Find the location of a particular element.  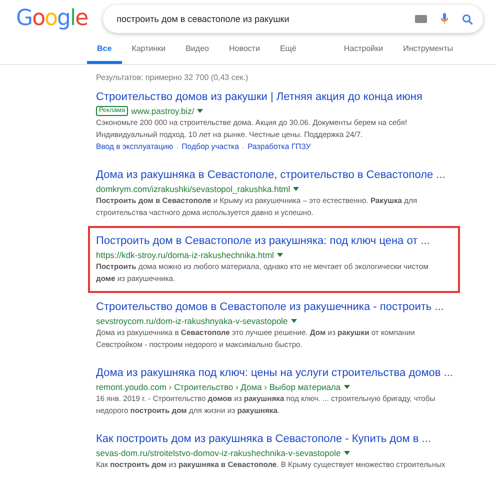

search-tab: Ещё is located at coordinates (288, 54).